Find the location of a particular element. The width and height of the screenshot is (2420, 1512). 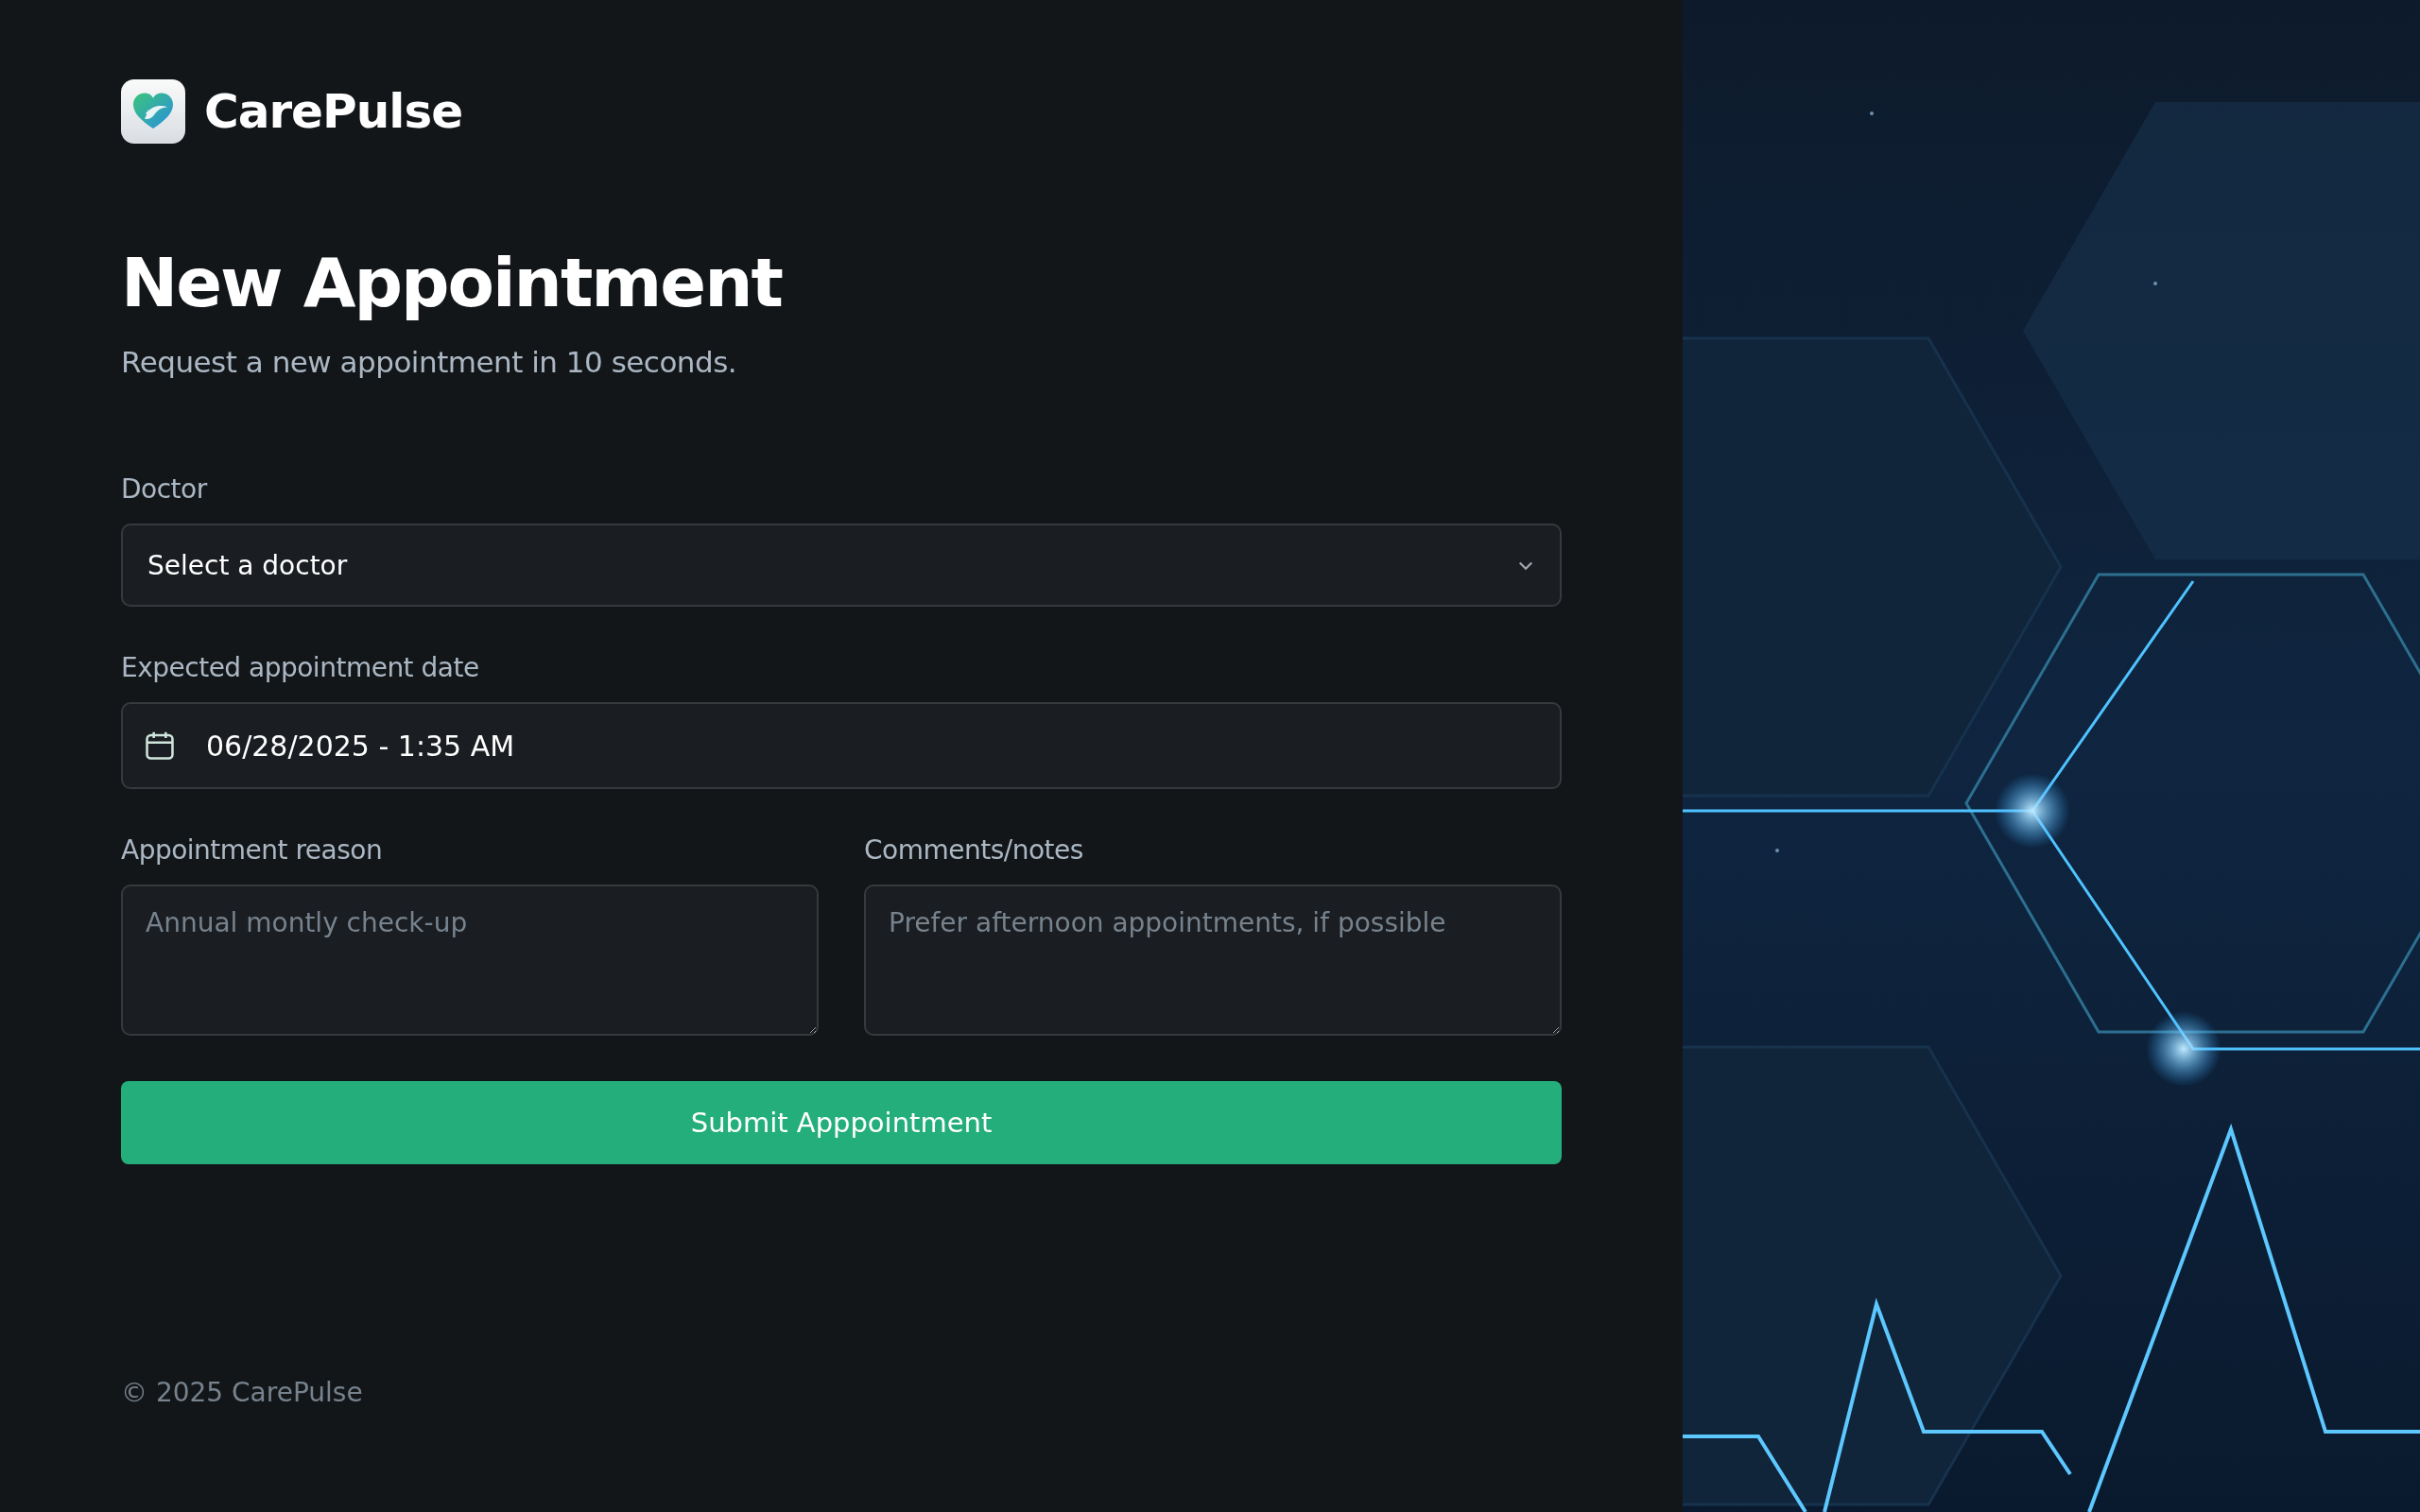

page-subtitle: Request a new appointment in 10 seconds. is located at coordinates (430, 362).